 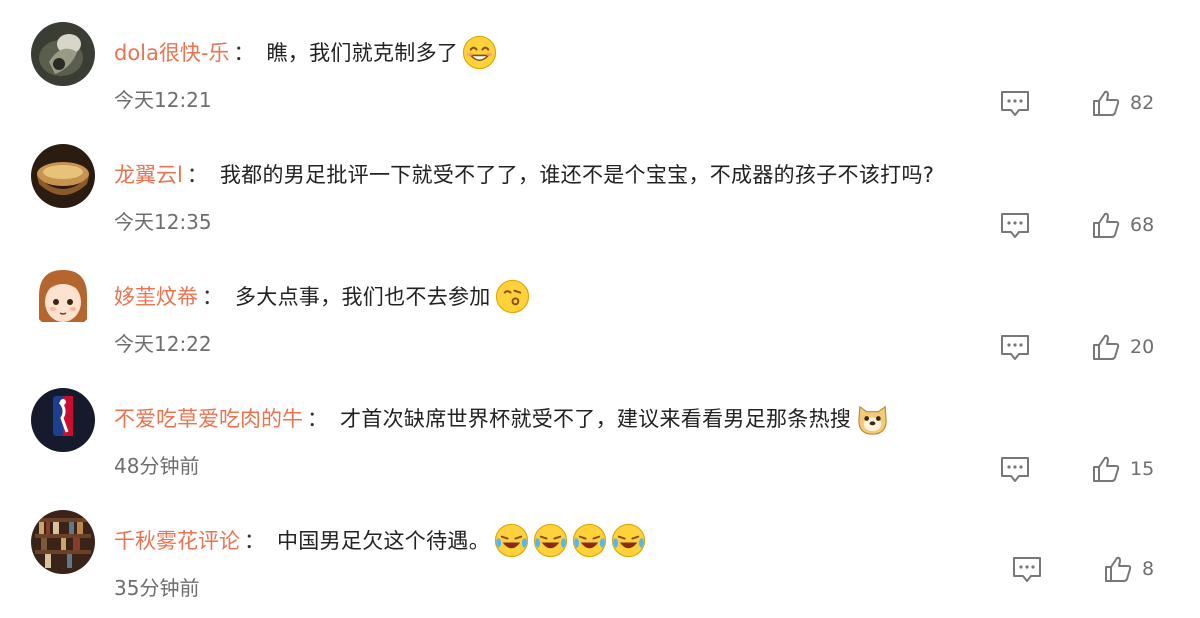 What do you see at coordinates (163, 100) in the screenshot?
I see `comment-timestamp: 今天12:21` at bounding box center [163, 100].